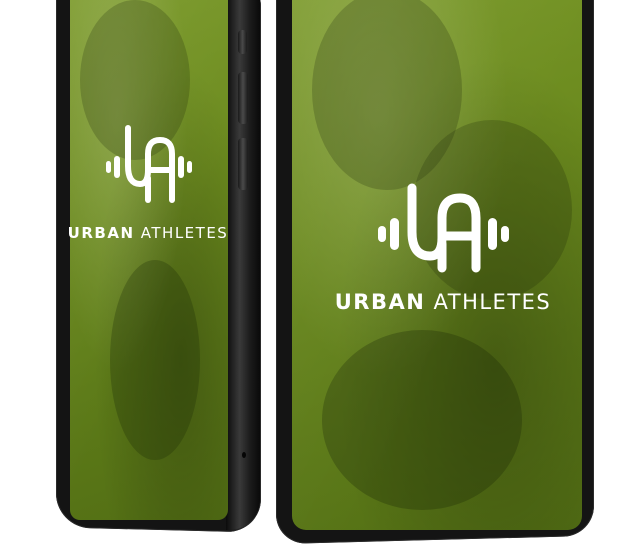 Image resolution: width=630 pixels, height=544 pixels. Describe the element at coordinates (244, 455) in the screenshot. I see `side-port` at that location.